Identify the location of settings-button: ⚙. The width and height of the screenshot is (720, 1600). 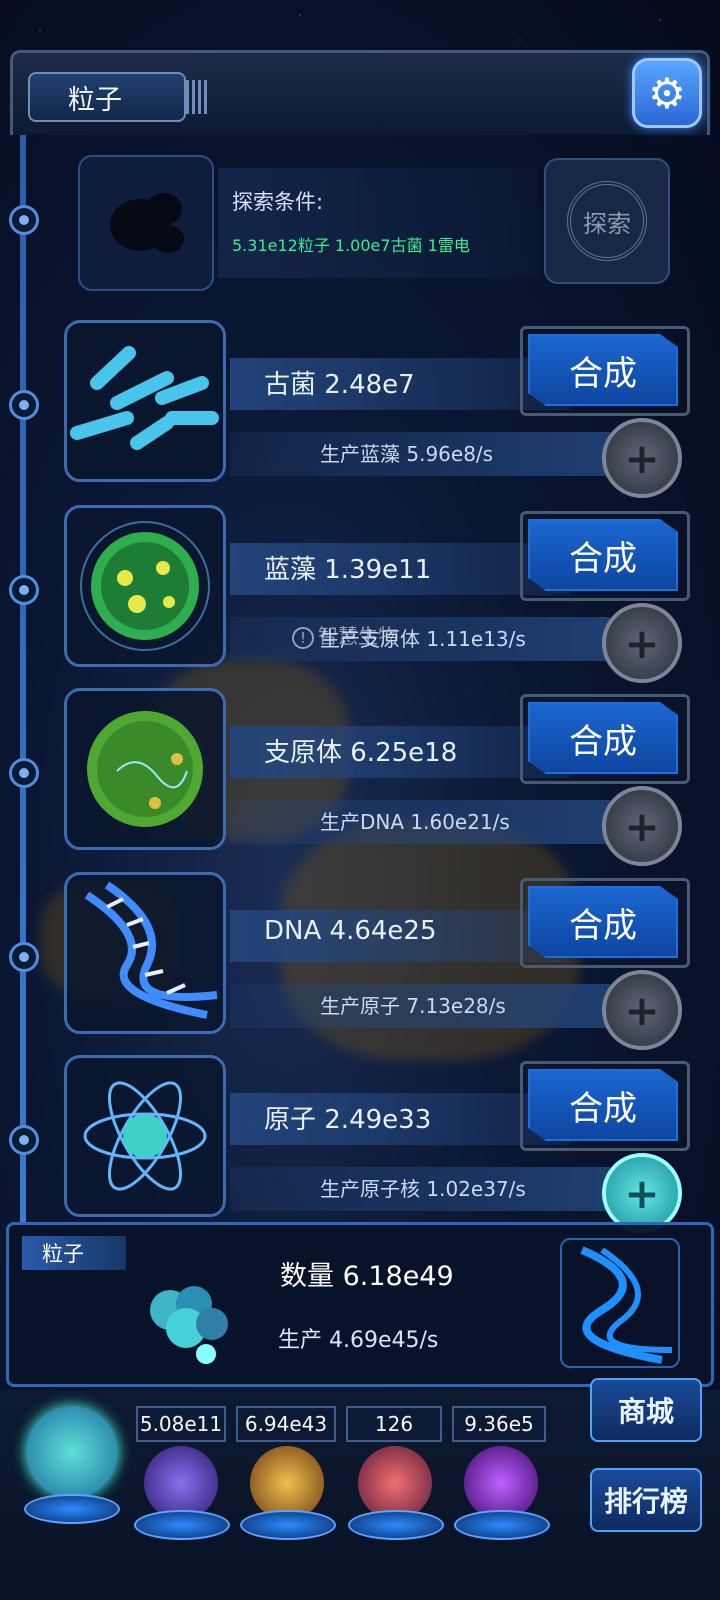
(667, 93).